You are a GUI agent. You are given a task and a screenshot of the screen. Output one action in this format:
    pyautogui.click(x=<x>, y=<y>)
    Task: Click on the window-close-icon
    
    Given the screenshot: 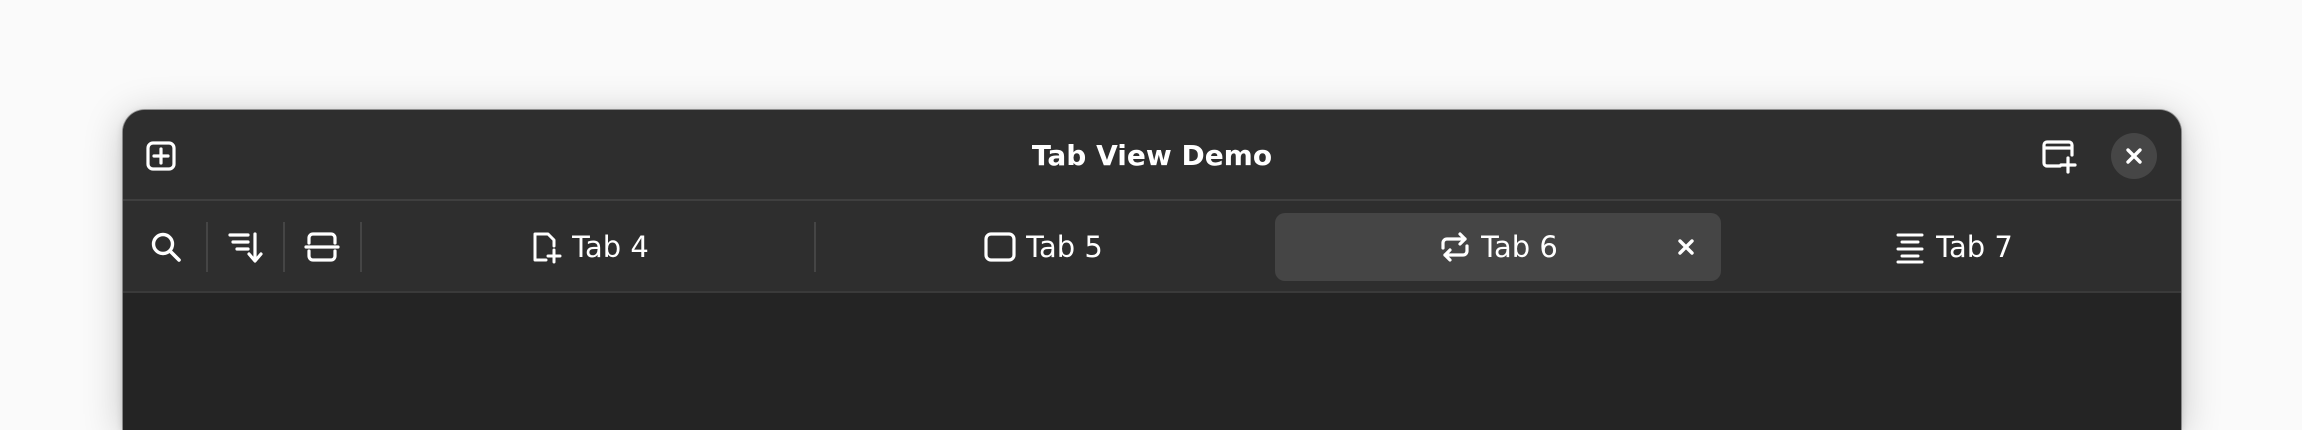 What is the action you would take?
    pyautogui.click(x=2134, y=156)
    